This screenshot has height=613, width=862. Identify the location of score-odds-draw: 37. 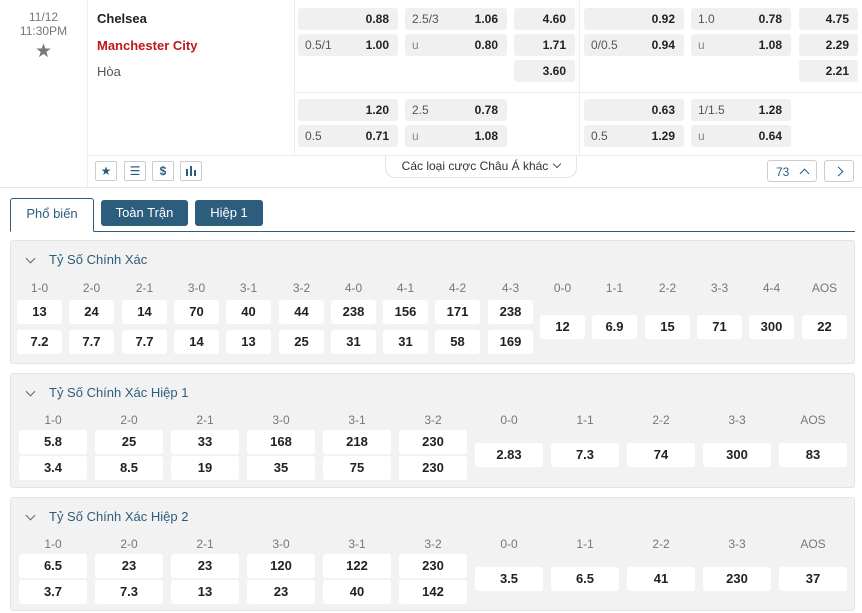
(813, 579).